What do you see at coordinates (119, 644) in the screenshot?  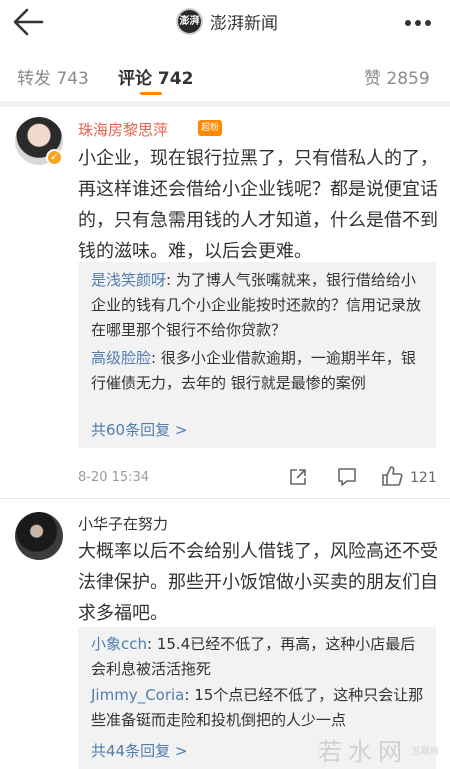 I see `reply-username: 小象cch` at bounding box center [119, 644].